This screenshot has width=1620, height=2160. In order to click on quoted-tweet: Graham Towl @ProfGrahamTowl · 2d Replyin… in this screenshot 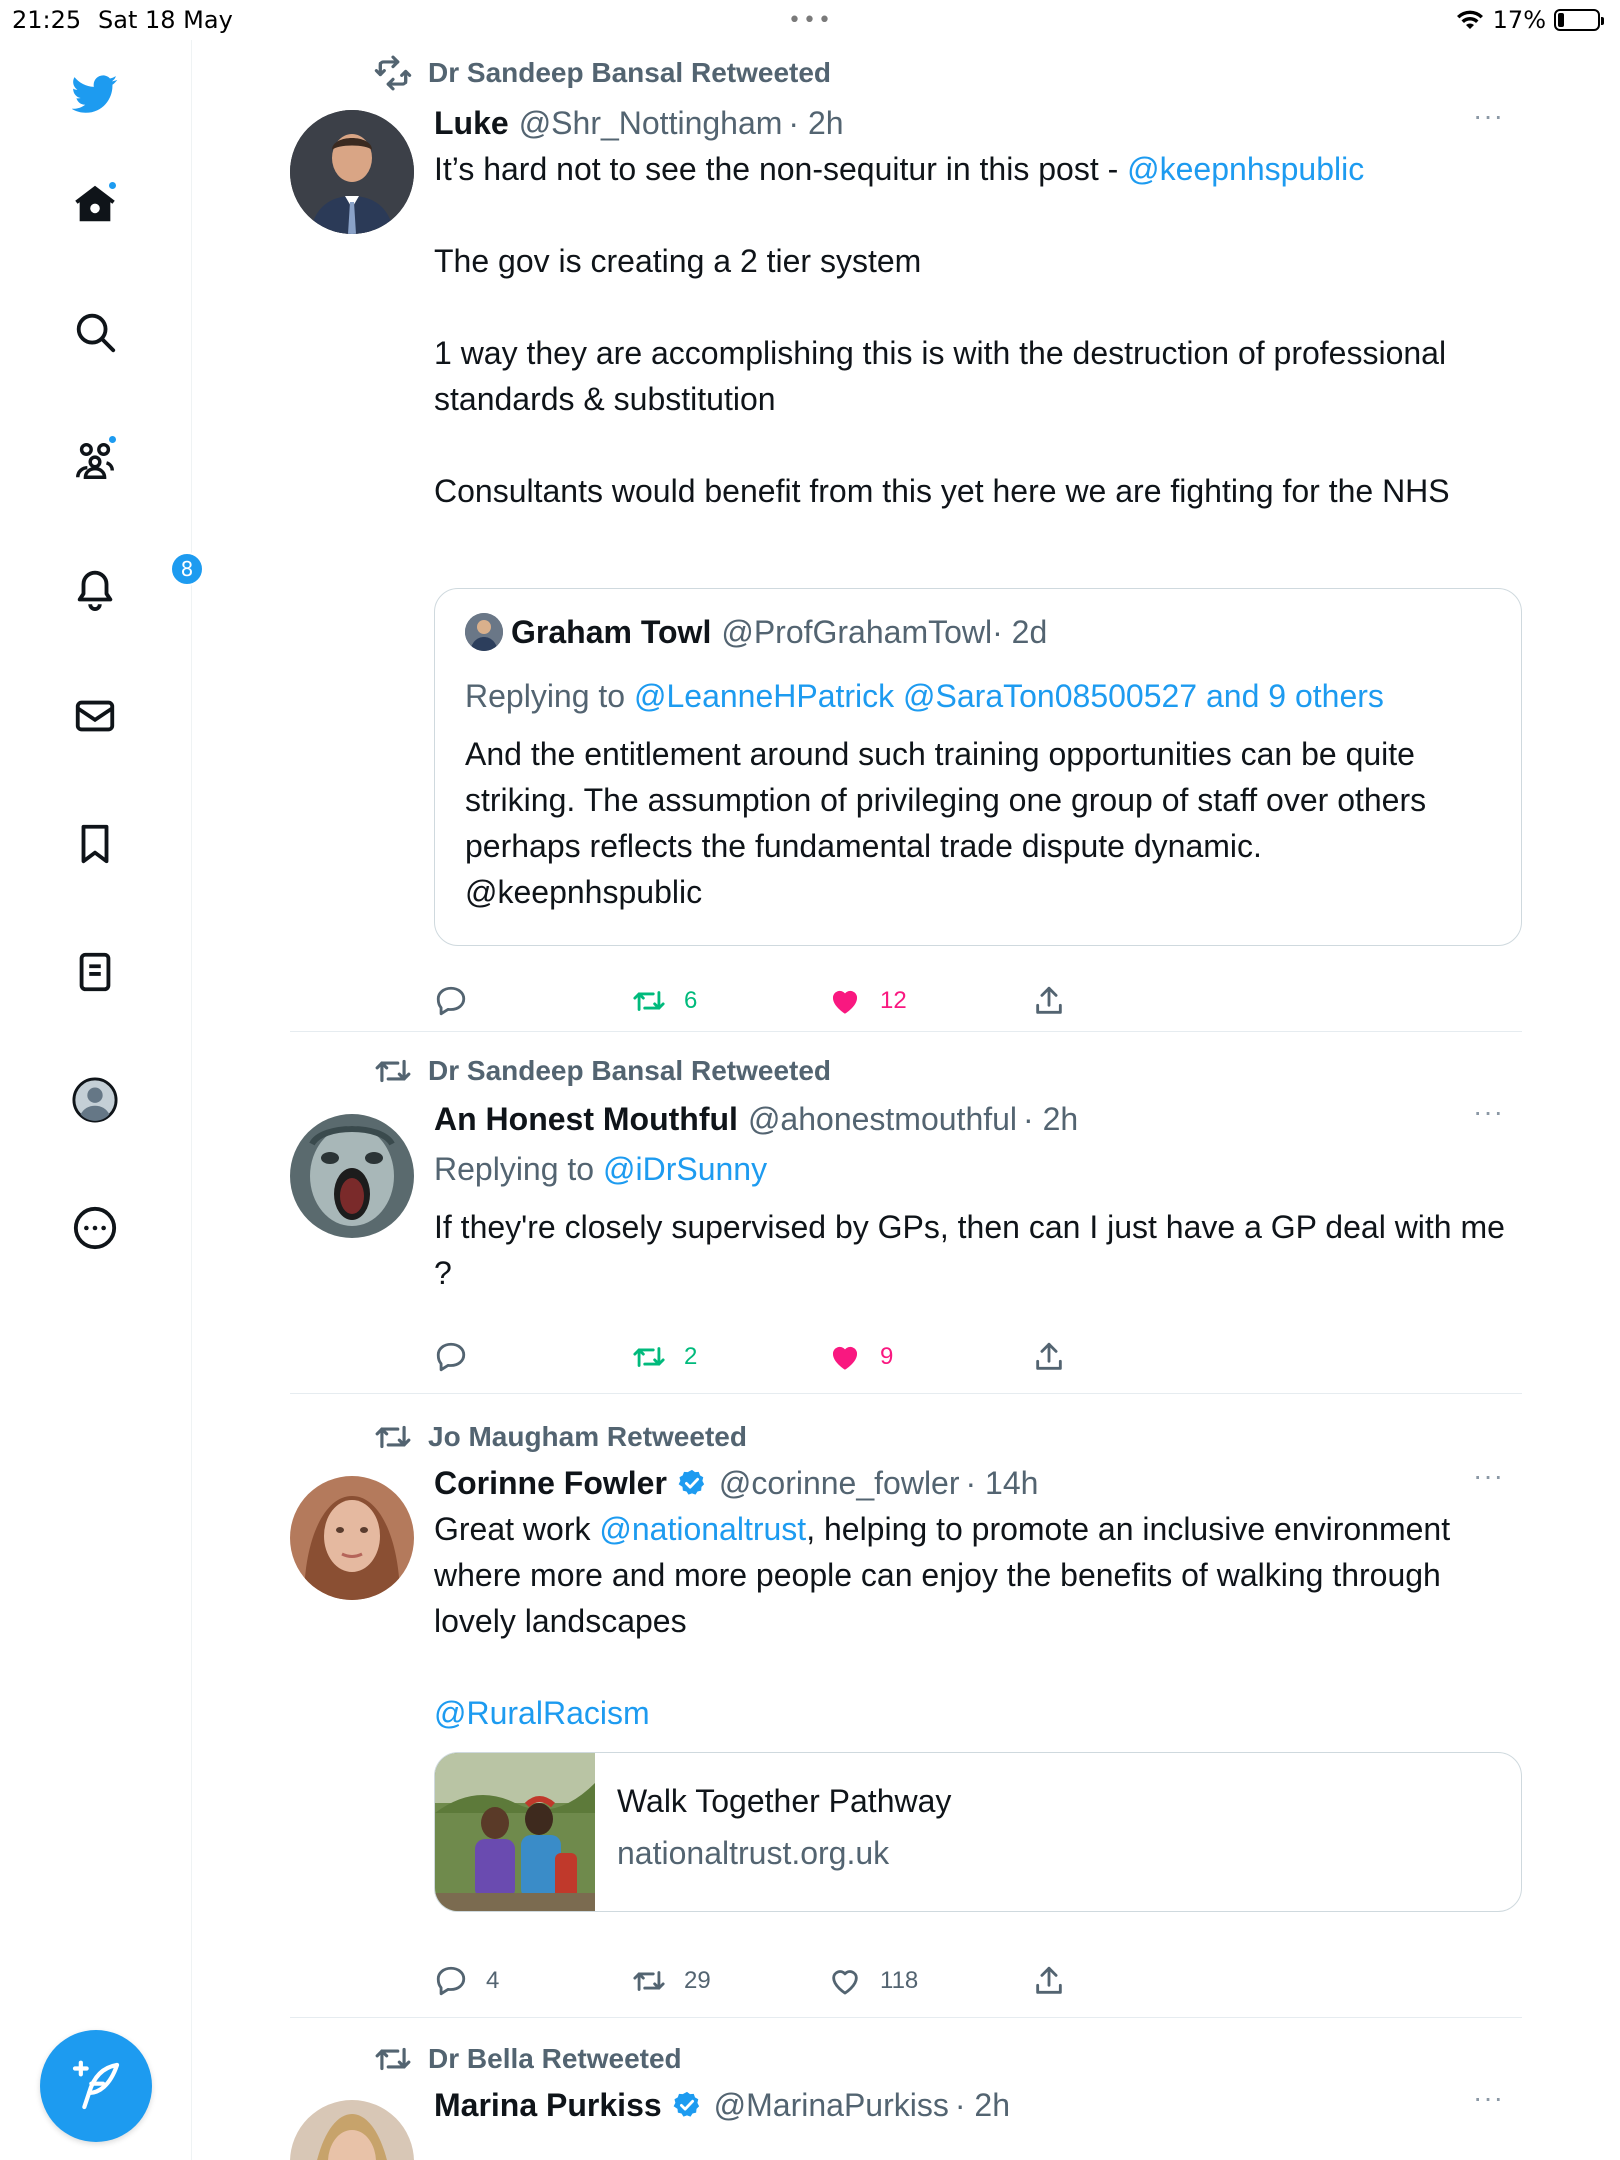, I will do `click(978, 767)`.